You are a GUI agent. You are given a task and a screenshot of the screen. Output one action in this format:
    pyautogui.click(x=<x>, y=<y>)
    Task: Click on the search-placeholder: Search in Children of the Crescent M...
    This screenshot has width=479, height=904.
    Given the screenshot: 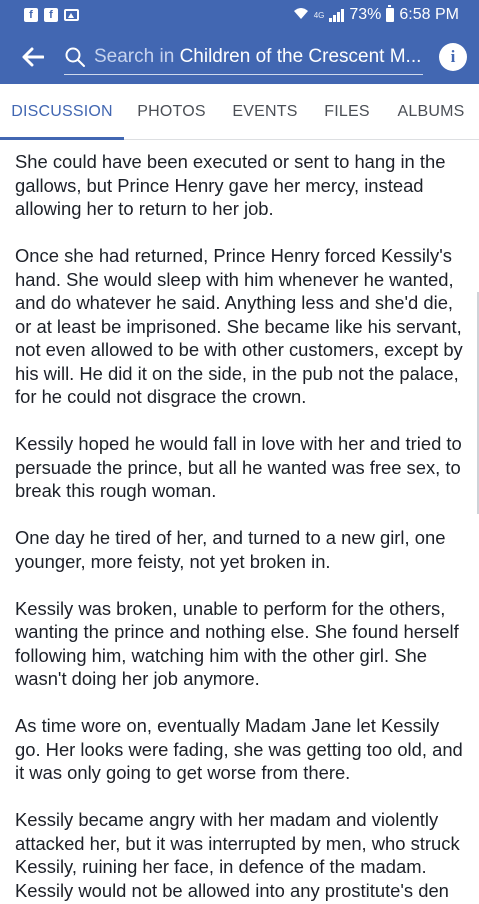 What is the action you would take?
    pyautogui.click(x=257, y=57)
    